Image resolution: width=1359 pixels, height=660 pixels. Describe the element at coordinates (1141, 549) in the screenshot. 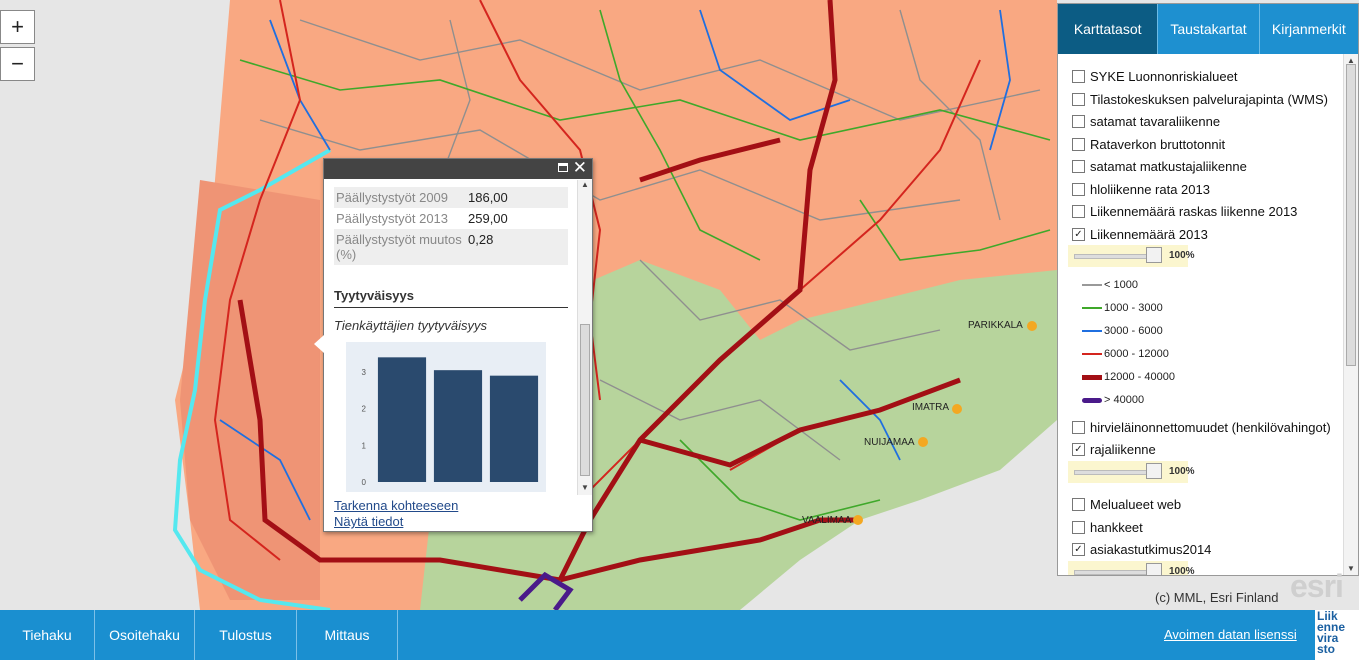

I see `layer-item: ✓ asiakastutkimus2014` at that location.